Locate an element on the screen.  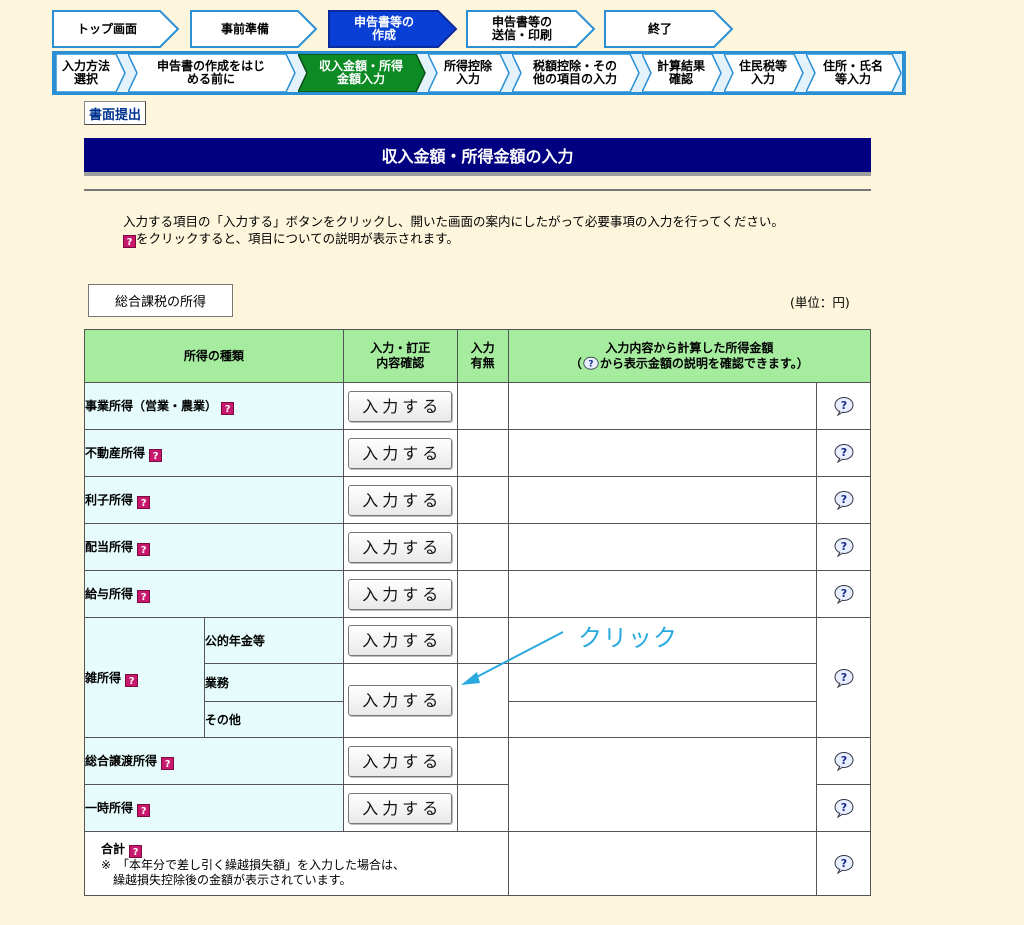
total-note-line1: ※ 「本年分で差し引く繰越損失額」を入力した場合は、 is located at coordinates (253, 864).